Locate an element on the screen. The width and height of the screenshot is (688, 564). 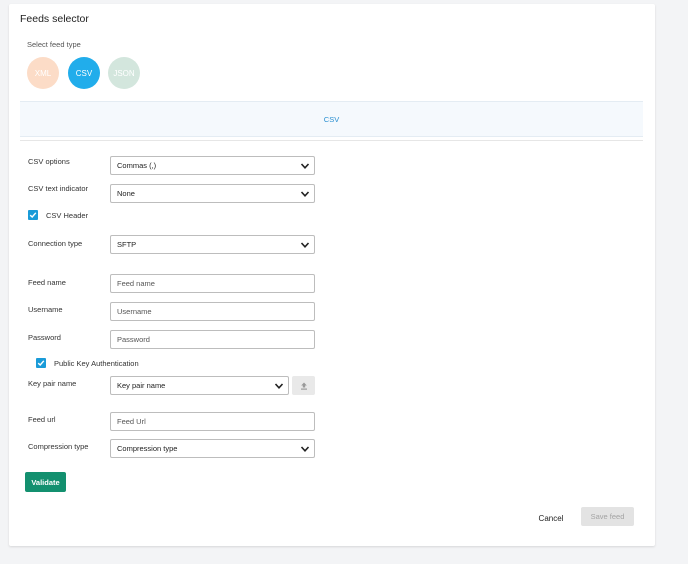
feed-name-label: Feed name is located at coordinates (47, 282).